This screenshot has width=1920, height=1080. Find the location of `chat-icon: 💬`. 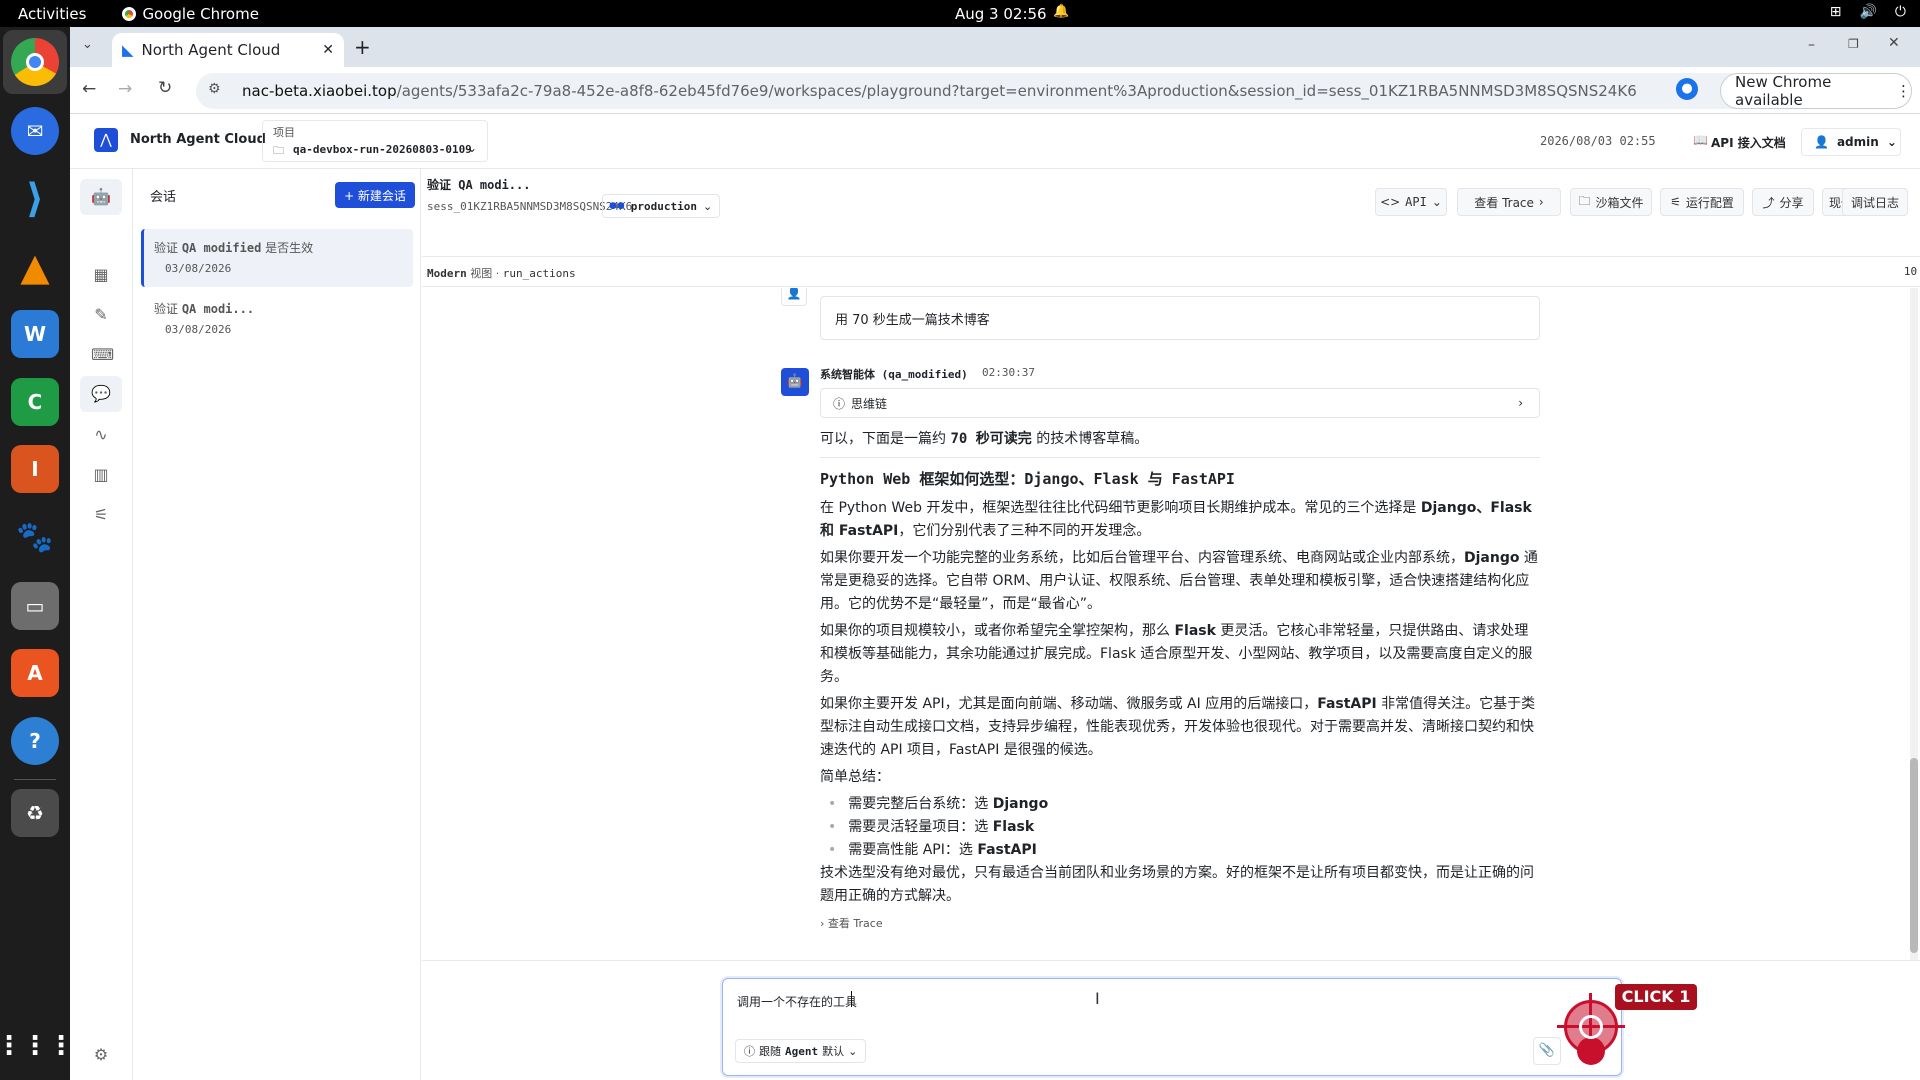

chat-icon: 💬 is located at coordinates (101, 394).